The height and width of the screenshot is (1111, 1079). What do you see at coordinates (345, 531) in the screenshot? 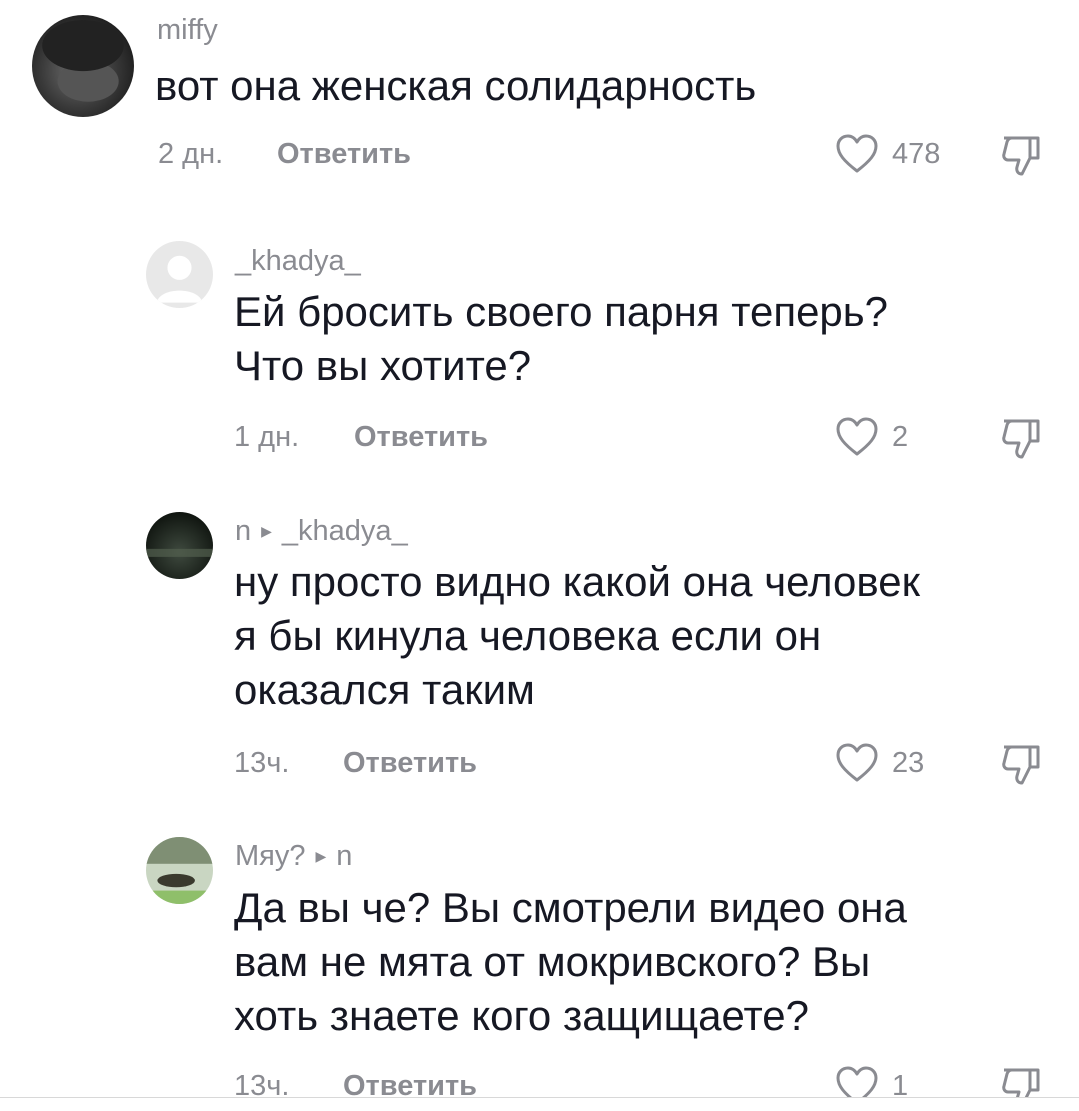
I see `reply-to-name: _khadya_` at bounding box center [345, 531].